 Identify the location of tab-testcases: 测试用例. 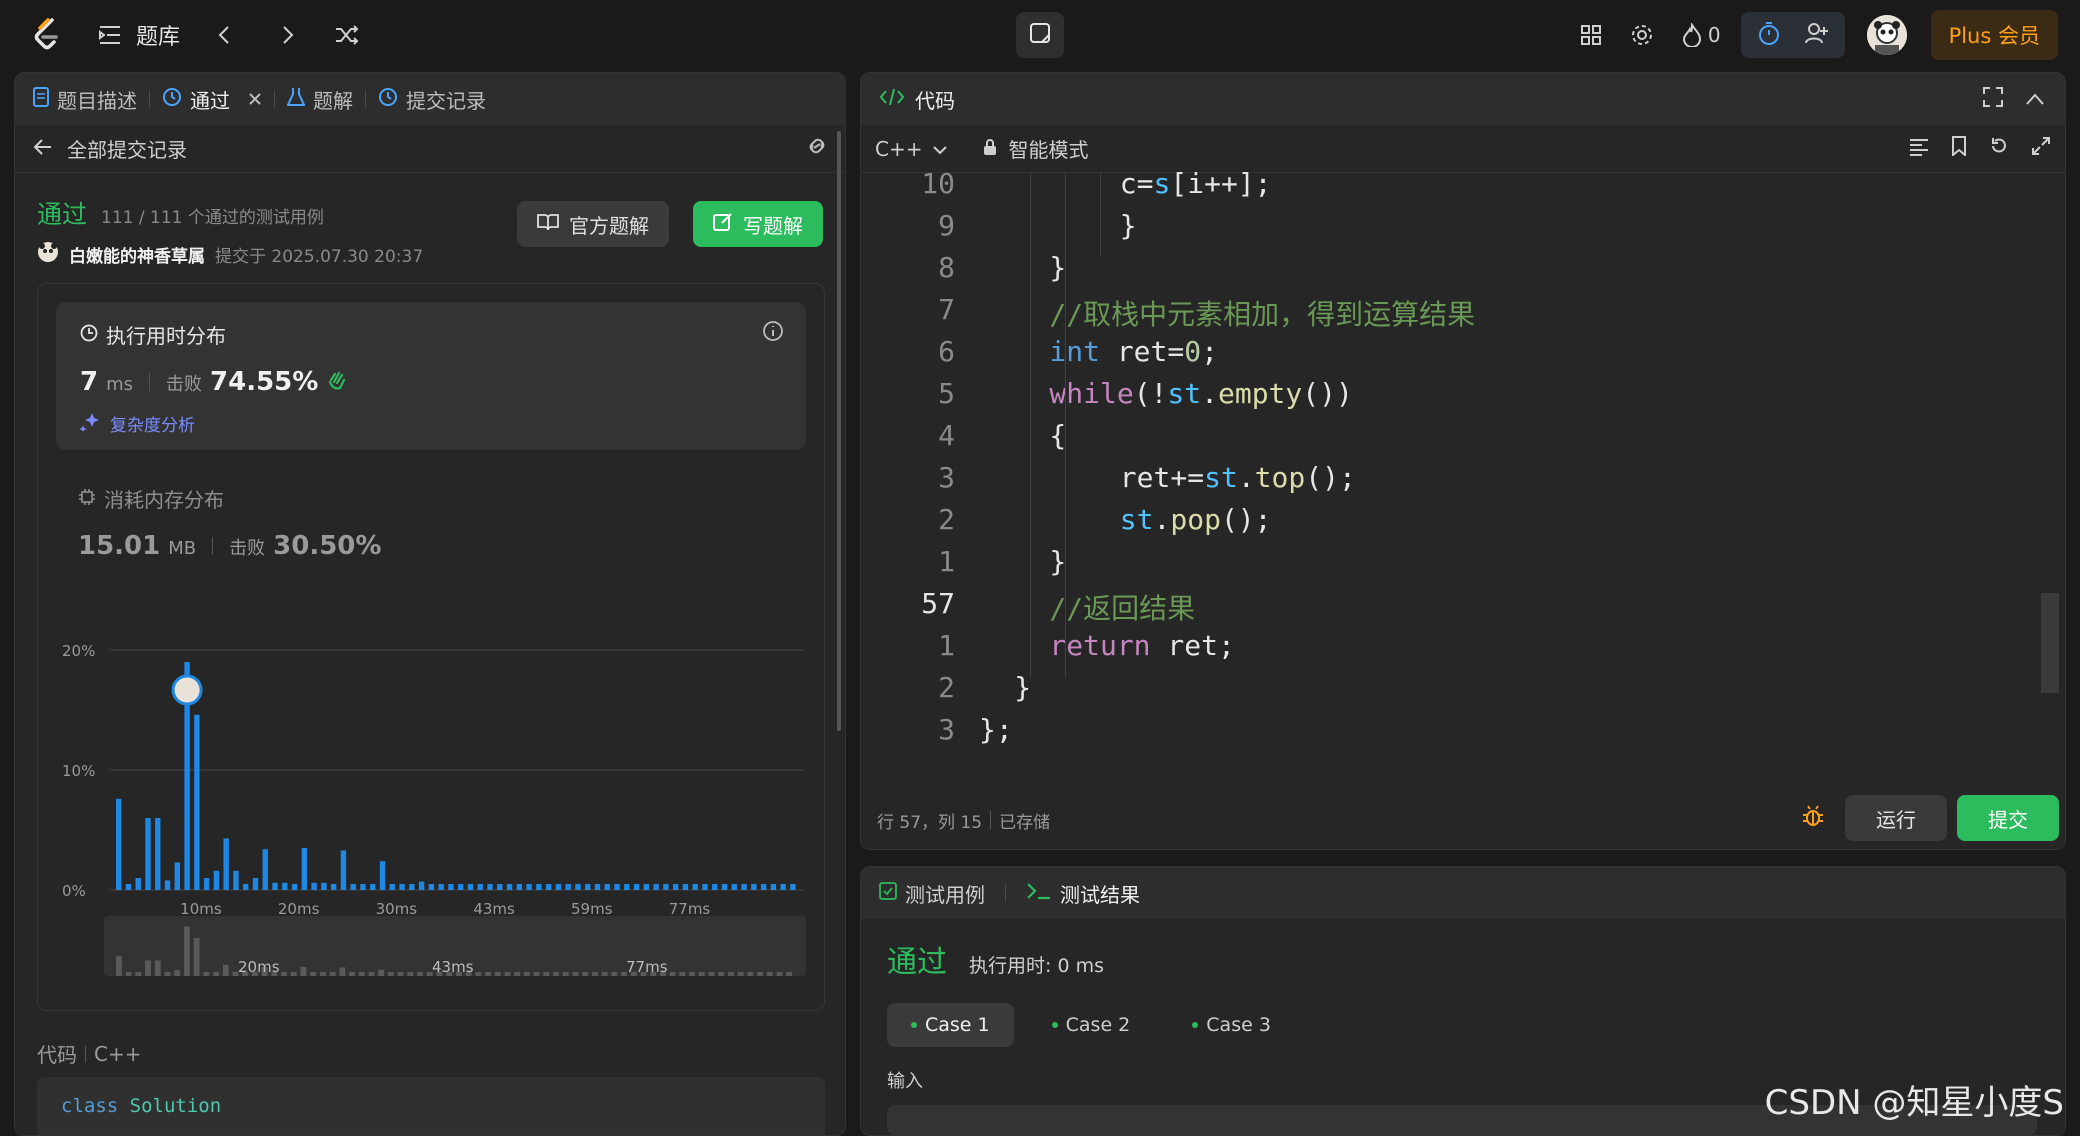
(945, 893).